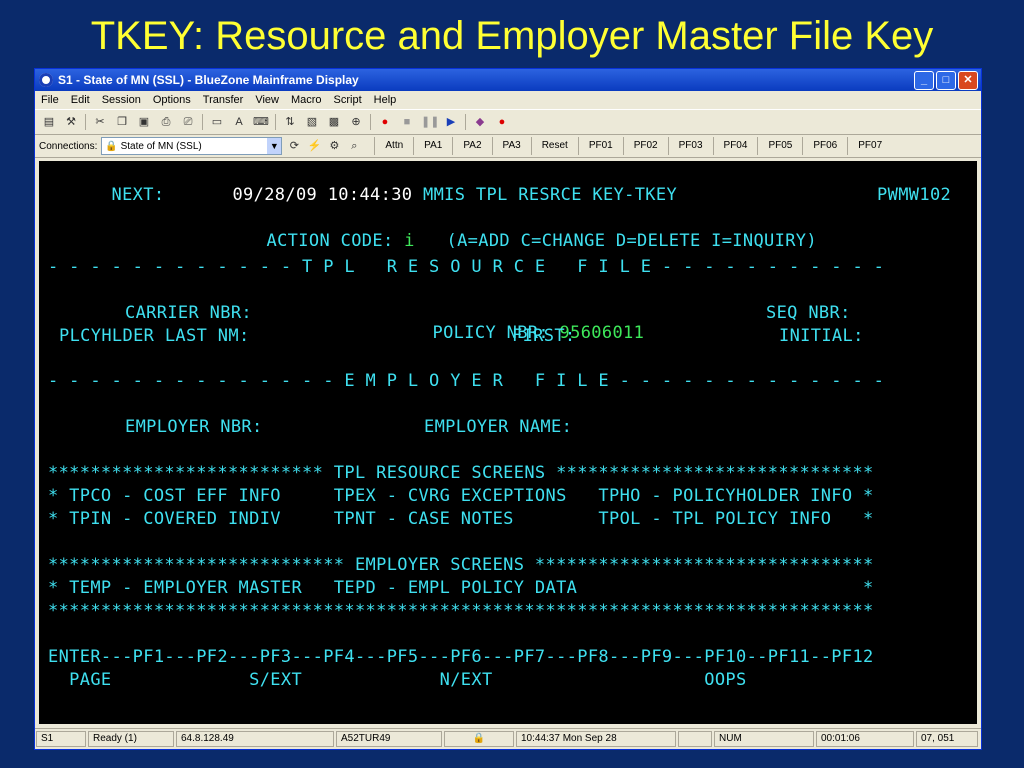 The width and height of the screenshot is (1024, 768). Describe the element at coordinates (430, 122) in the screenshot. I see `pause-icon: ❚❚` at that location.